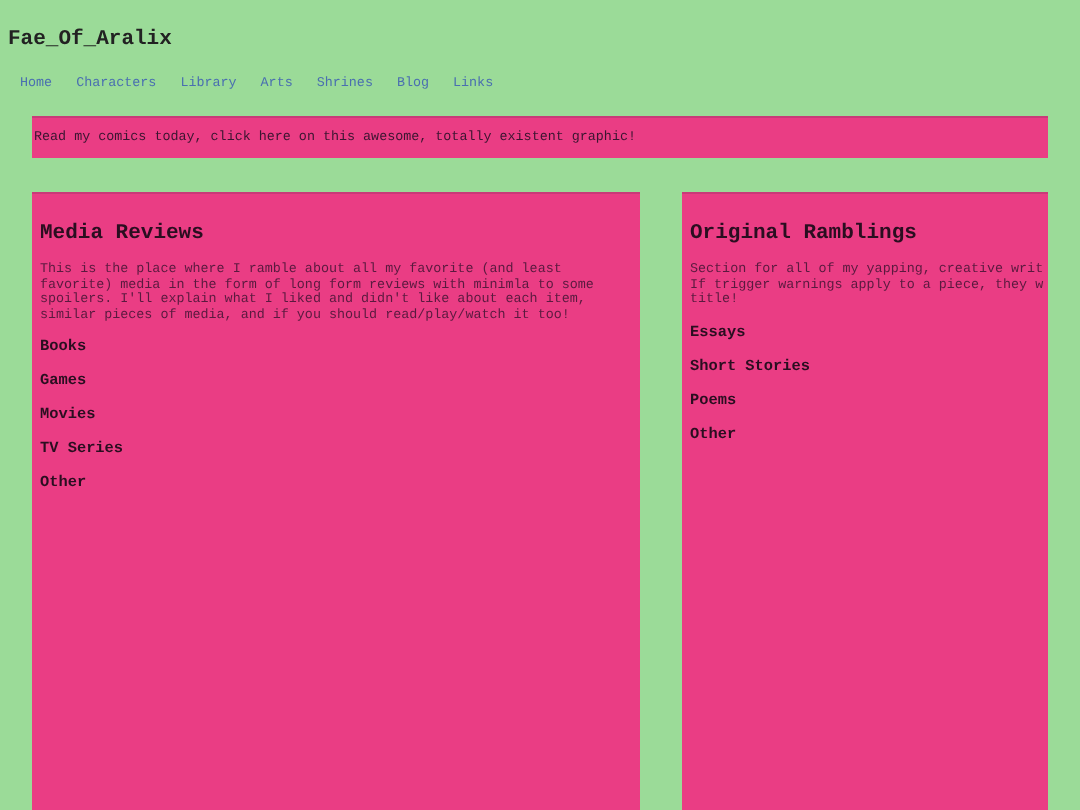 The image size is (1080, 810). I want to click on panel-heading: Original Ramblings, so click(803, 234).